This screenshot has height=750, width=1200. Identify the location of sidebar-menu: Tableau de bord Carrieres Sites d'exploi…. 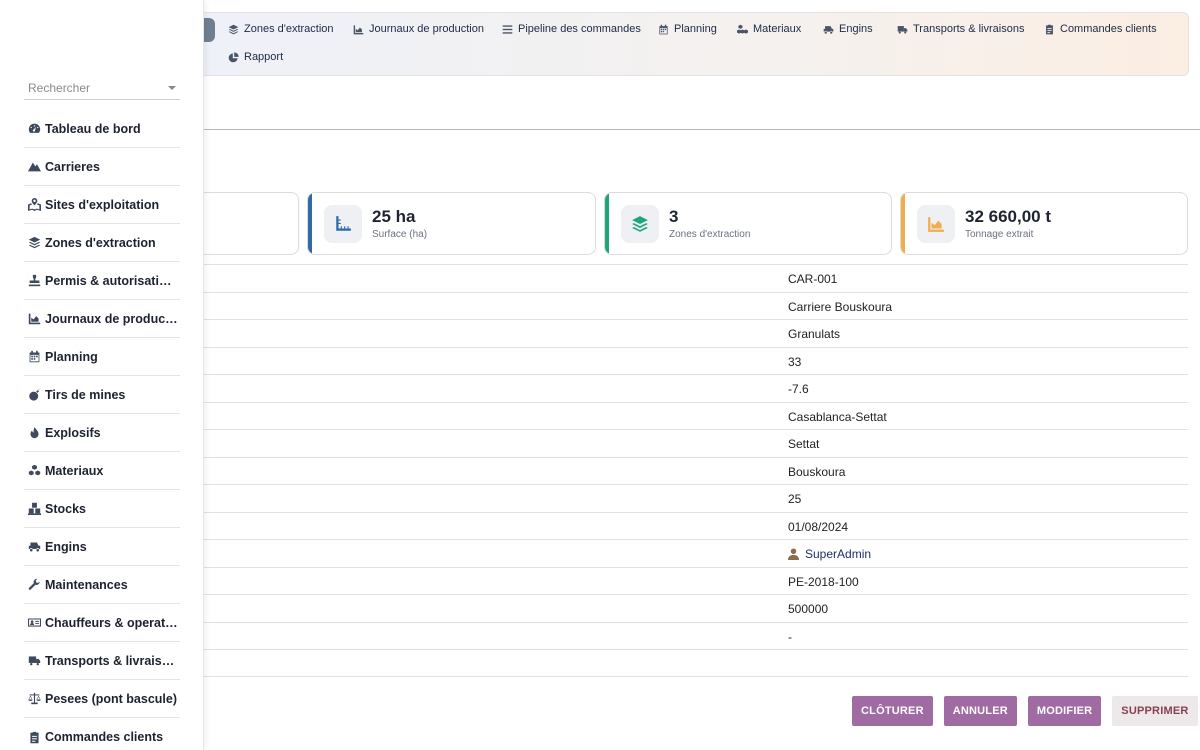
(102, 430).